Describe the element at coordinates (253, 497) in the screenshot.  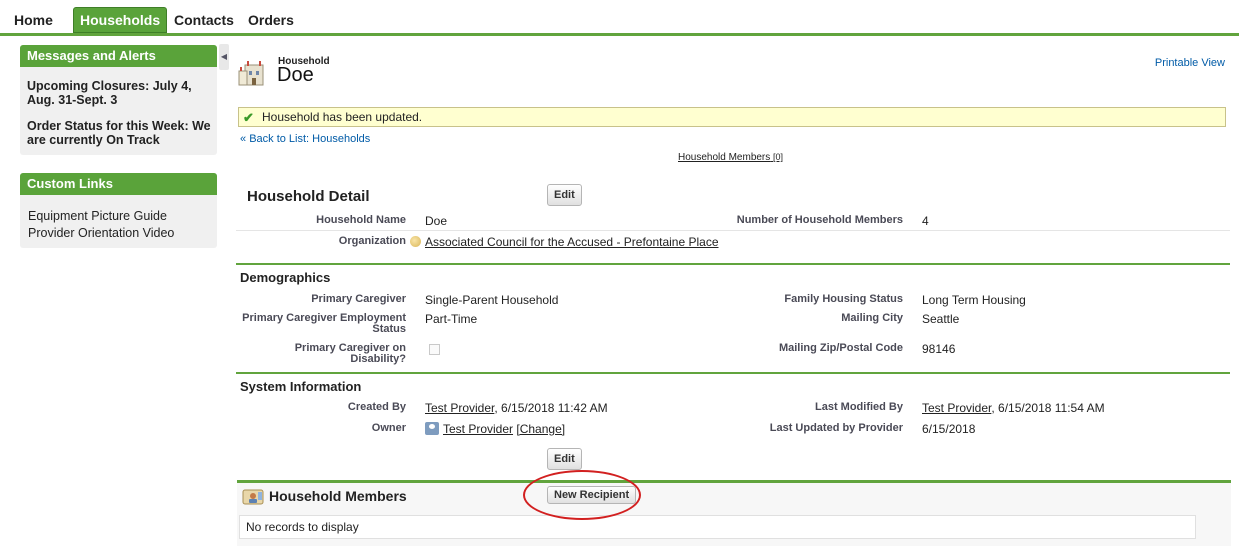
I see `household-members-icon` at that location.